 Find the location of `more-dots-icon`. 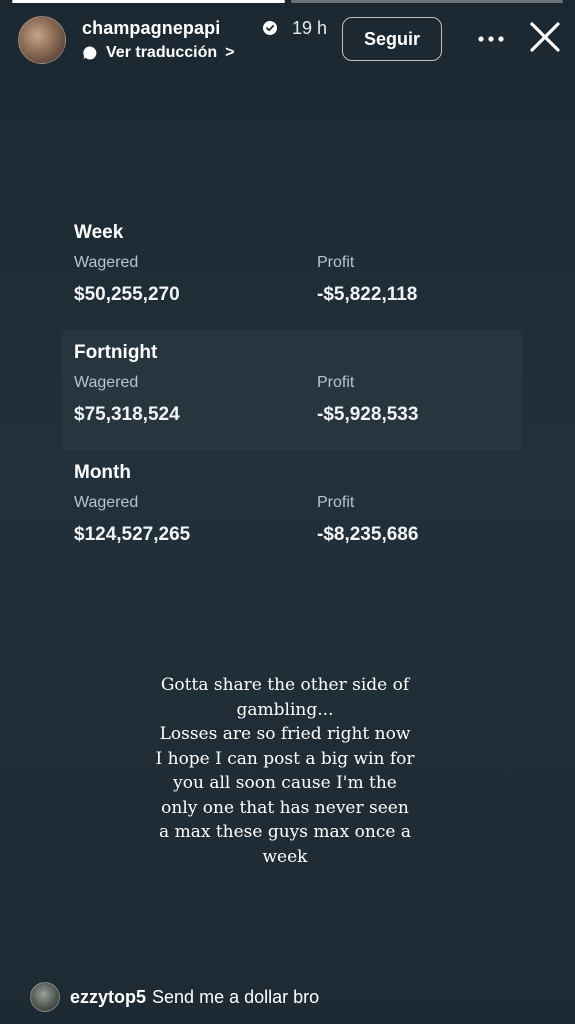

more-dots-icon is located at coordinates (491, 39).